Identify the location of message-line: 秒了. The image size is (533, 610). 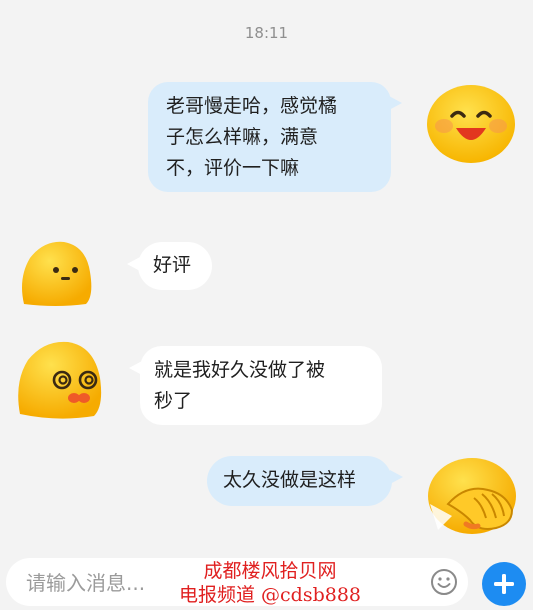
(173, 401).